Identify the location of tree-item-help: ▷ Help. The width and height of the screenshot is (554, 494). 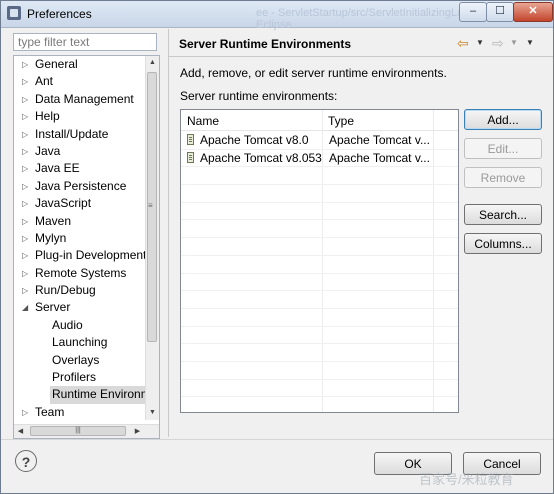
(79, 116).